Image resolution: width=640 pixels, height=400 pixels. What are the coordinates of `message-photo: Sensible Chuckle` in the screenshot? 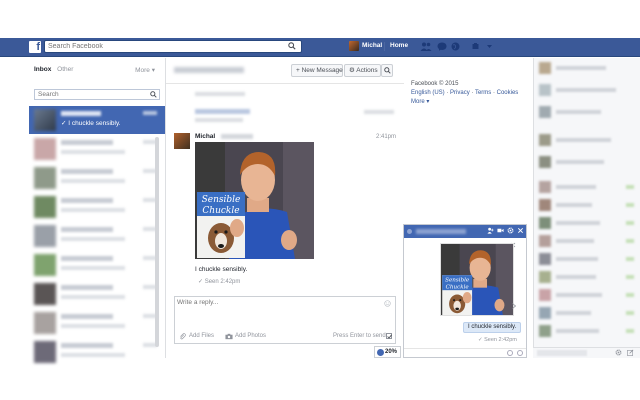 It's located at (254, 200).